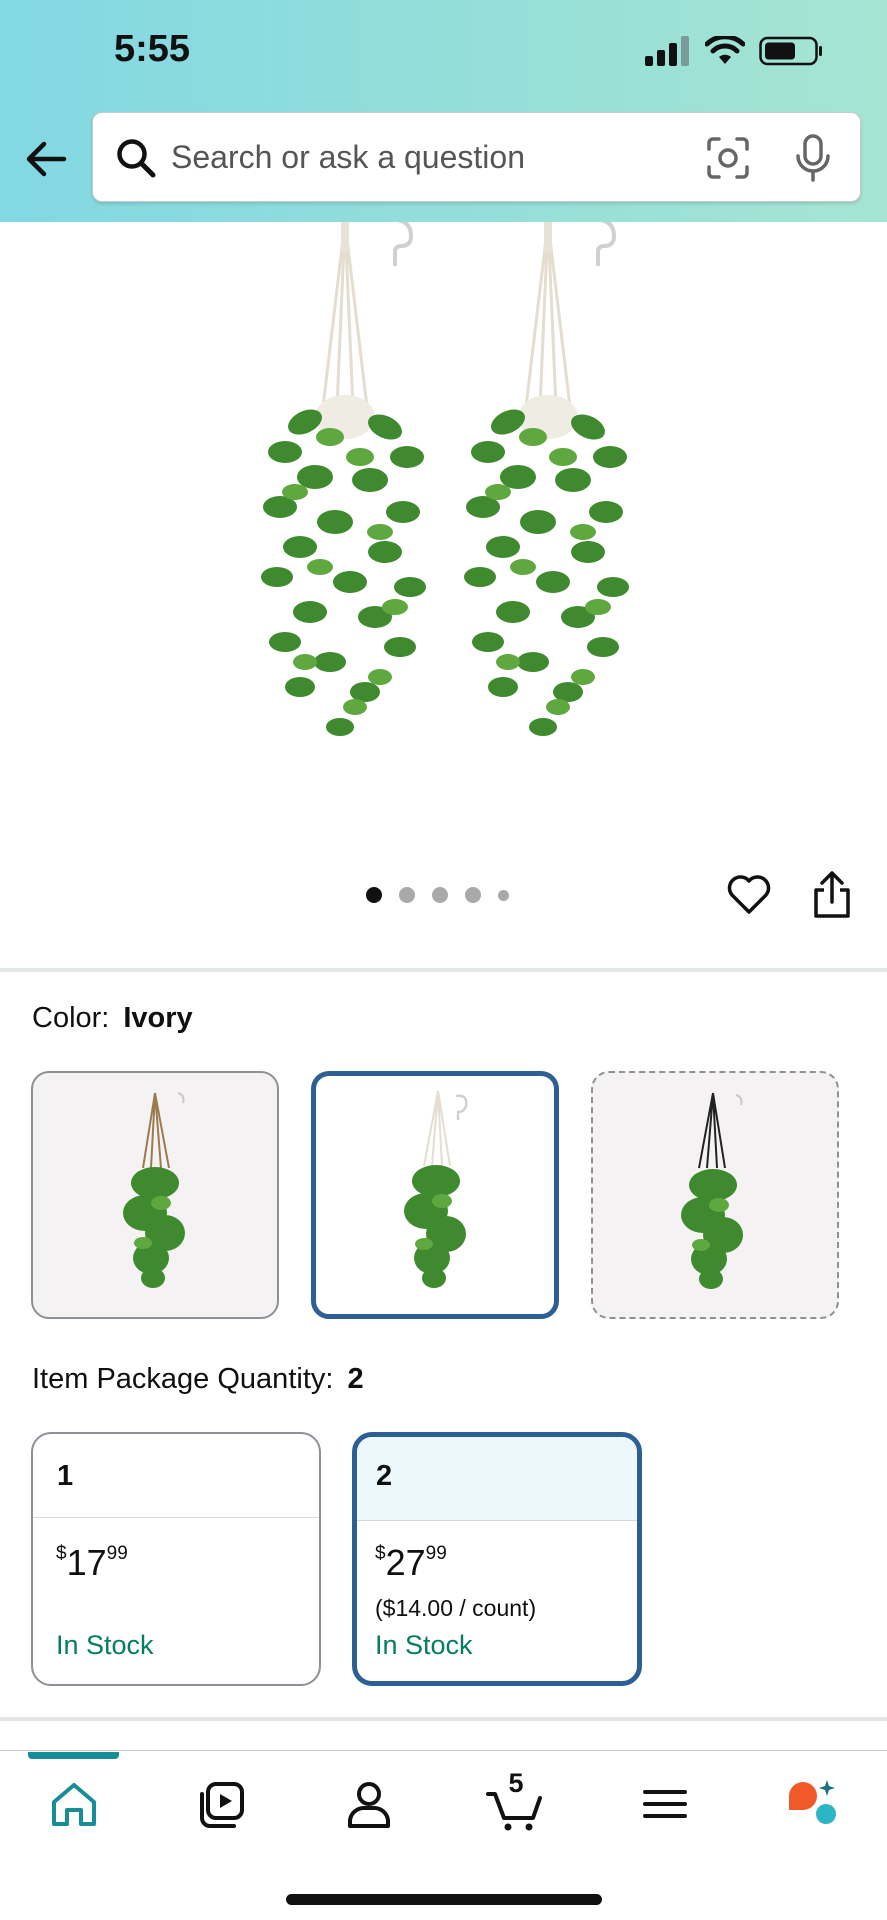 The height and width of the screenshot is (1920, 887). I want to click on price-per-count: ($14.00 / count), so click(456, 1608).